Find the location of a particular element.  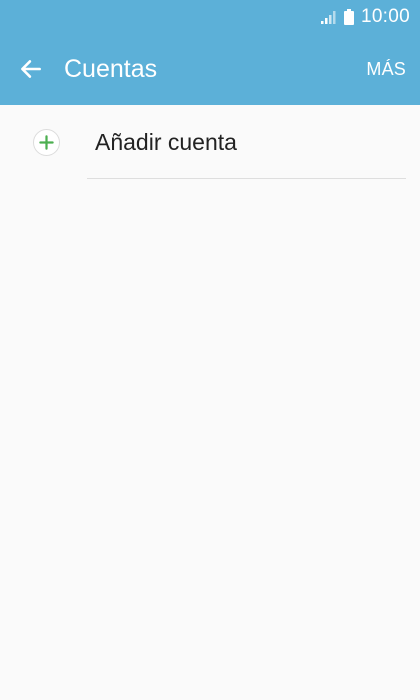

add-account-icon-circle is located at coordinates (46, 142).